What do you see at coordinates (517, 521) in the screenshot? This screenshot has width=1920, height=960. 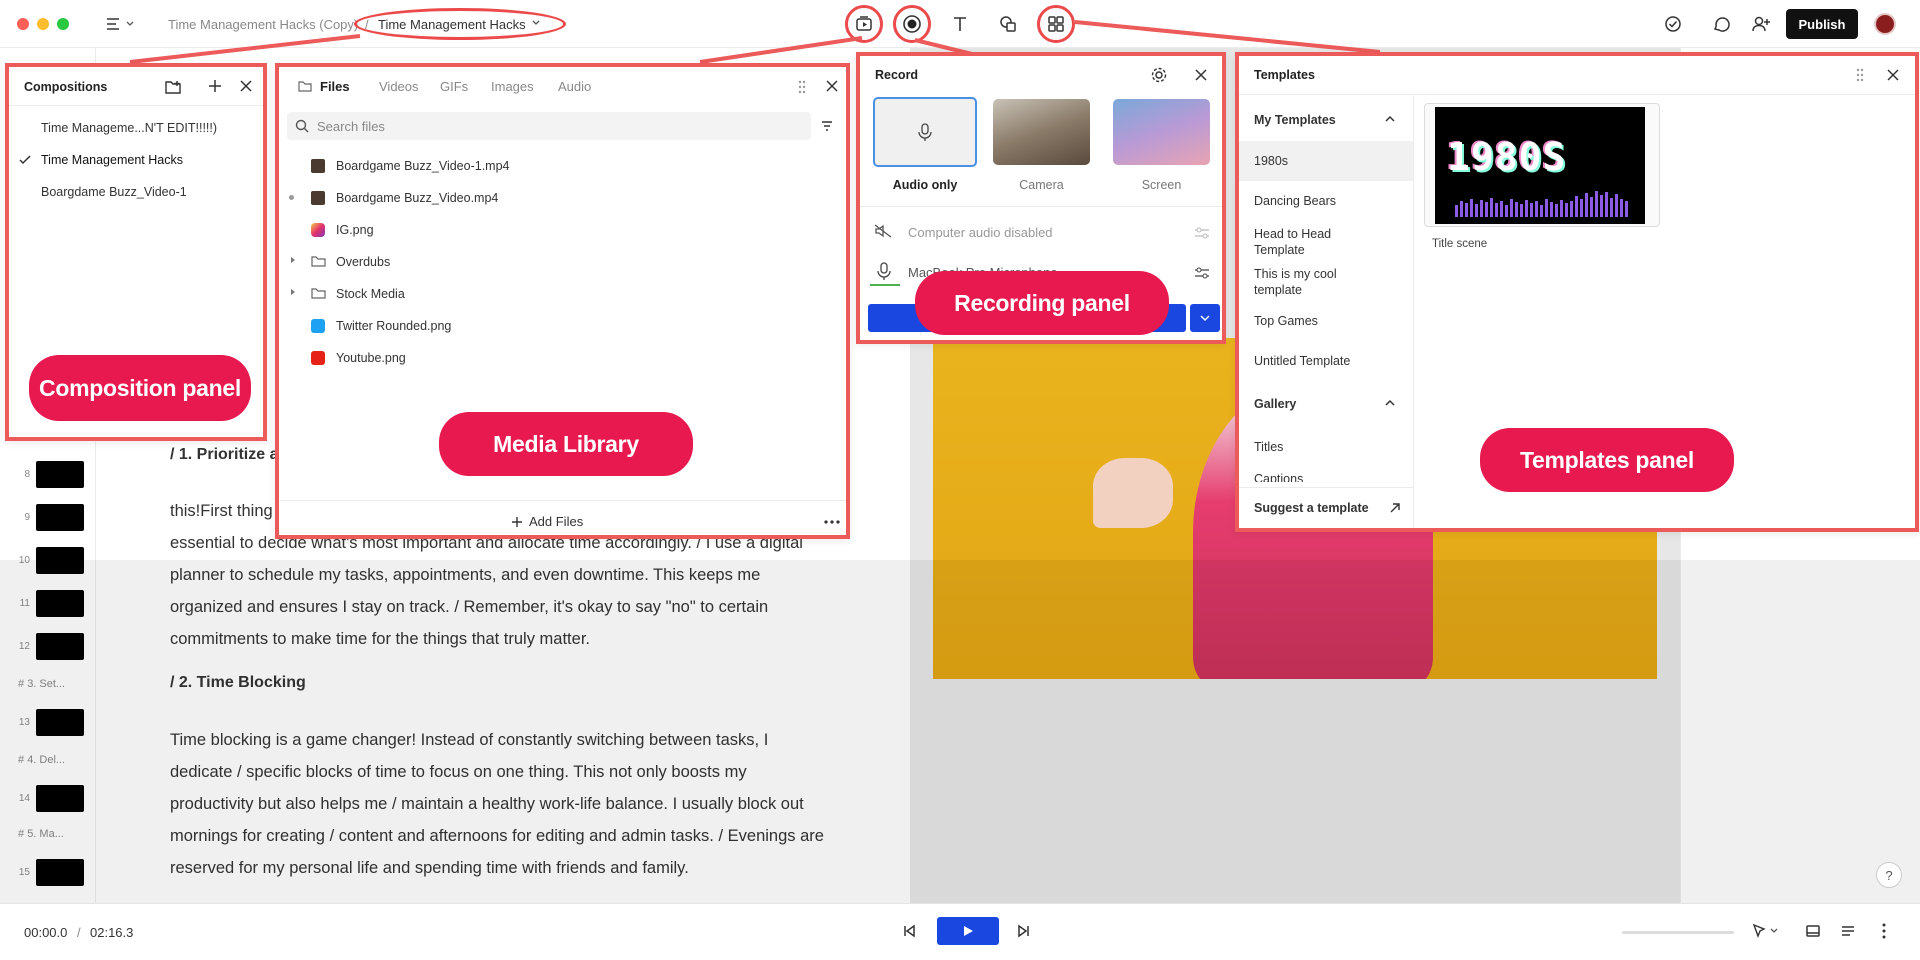 I see `plus-icon` at bounding box center [517, 521].